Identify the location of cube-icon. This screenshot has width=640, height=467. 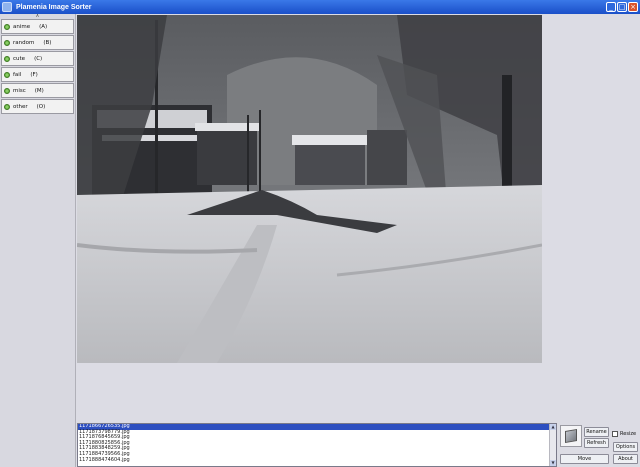
(571, 436).